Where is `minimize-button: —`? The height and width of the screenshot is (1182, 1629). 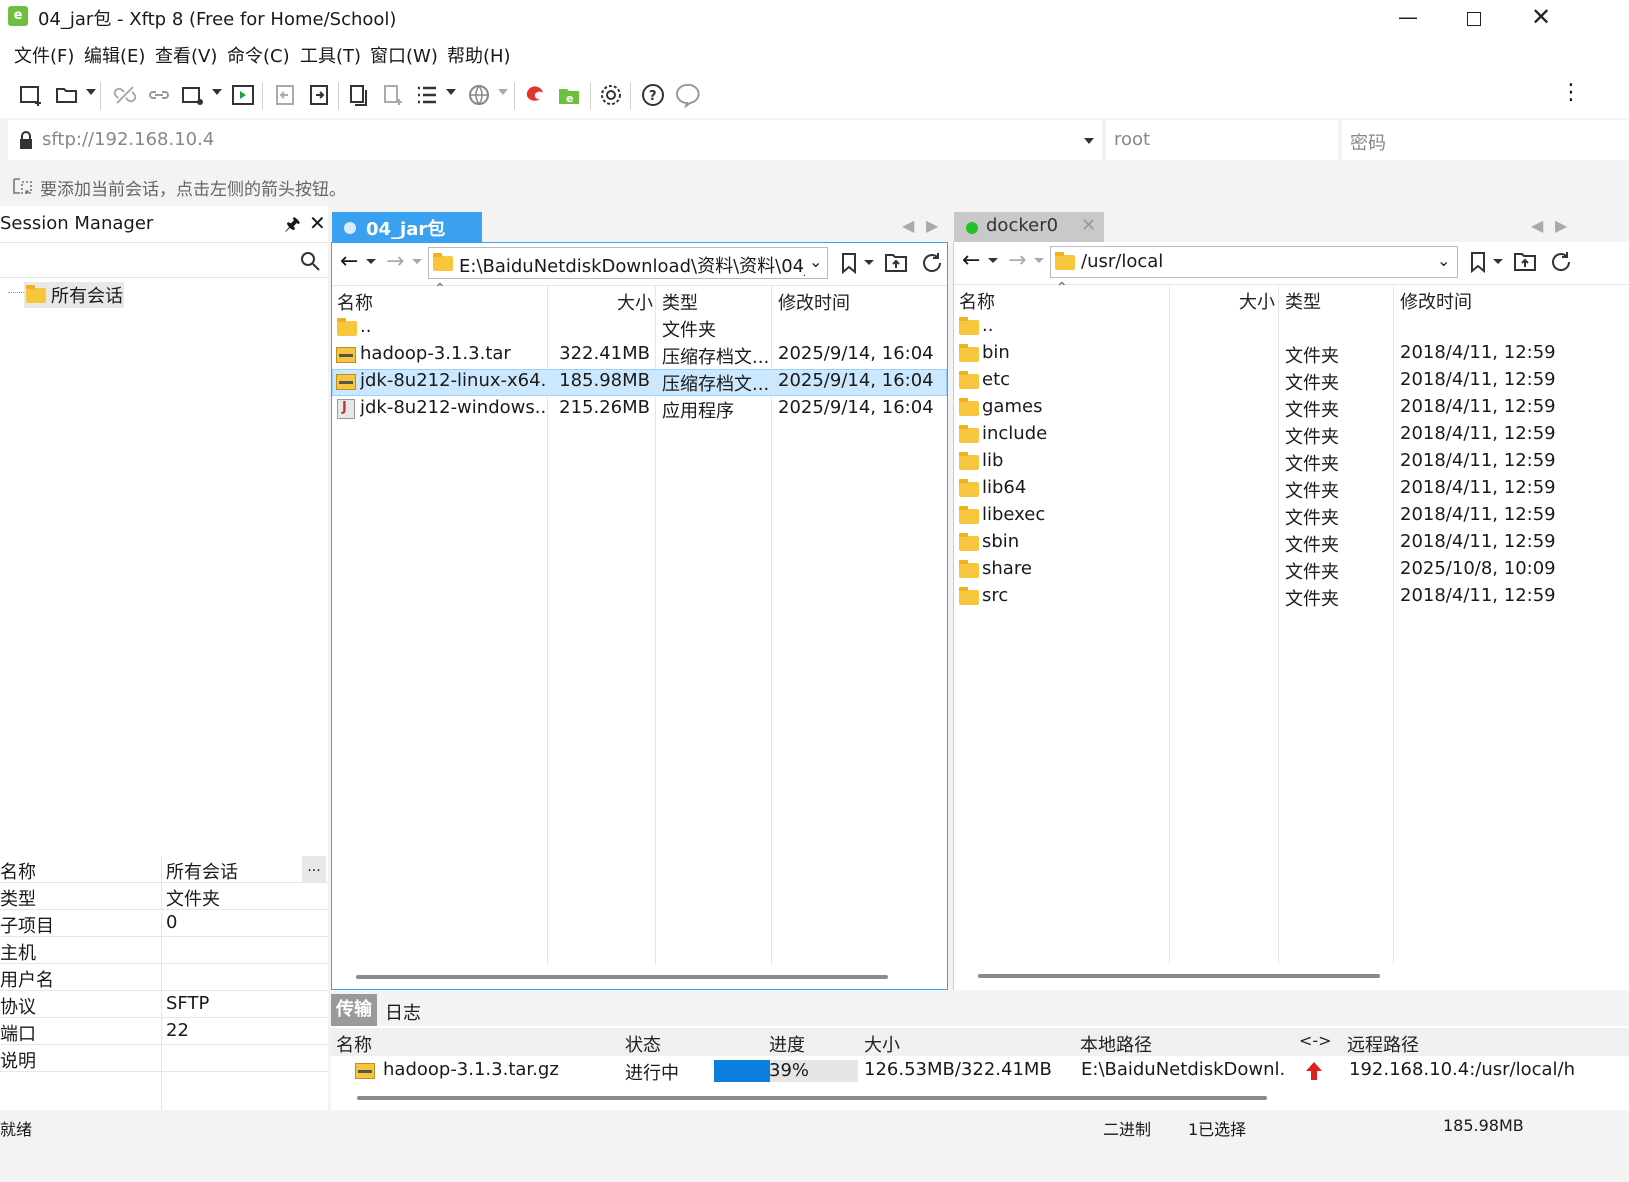
minimize-button: — is located at coordinates (1408, 17).